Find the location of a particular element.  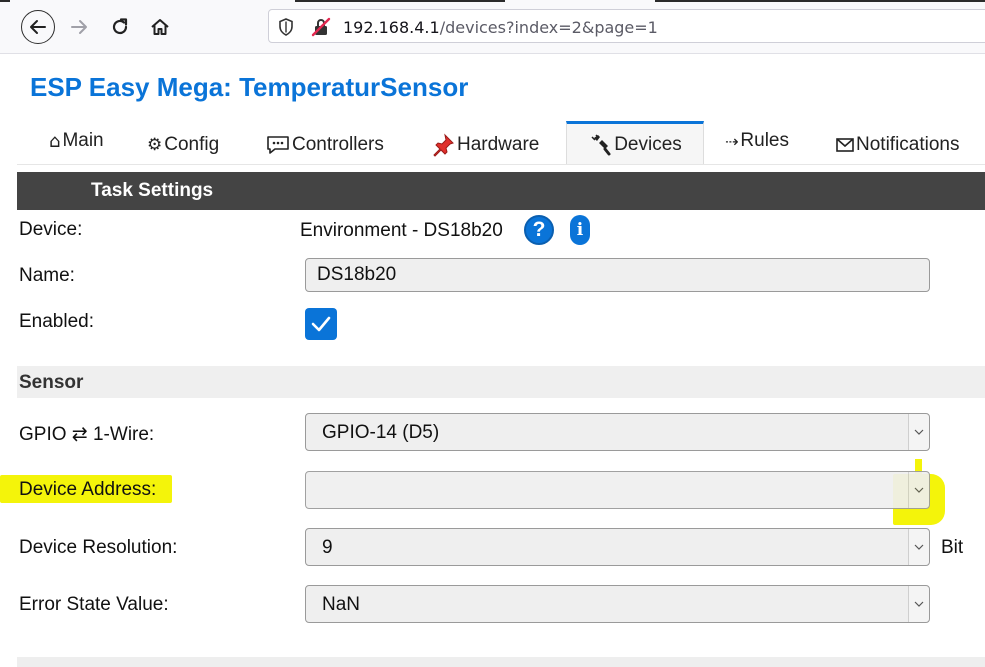

gpio-select-arrow is located at coordinates (918, 432).